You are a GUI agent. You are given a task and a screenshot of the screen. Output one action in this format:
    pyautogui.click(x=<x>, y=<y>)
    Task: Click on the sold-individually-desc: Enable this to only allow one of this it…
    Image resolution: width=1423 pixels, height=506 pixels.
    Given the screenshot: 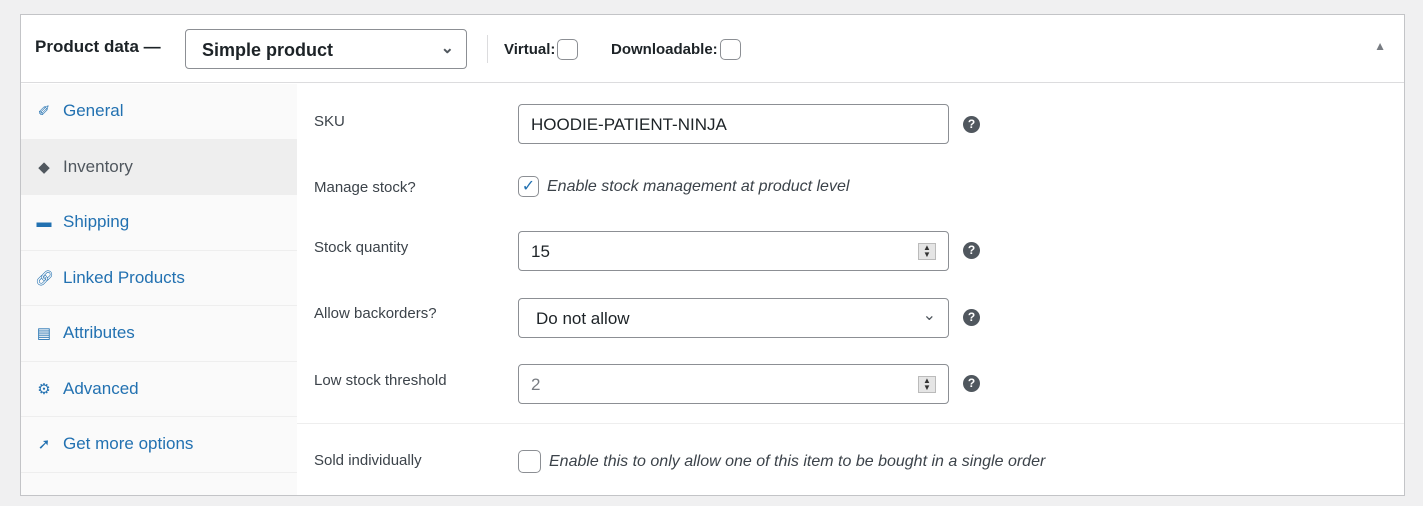 What is the action you would take?
    pyautogui.click(x=797, y=461)
    